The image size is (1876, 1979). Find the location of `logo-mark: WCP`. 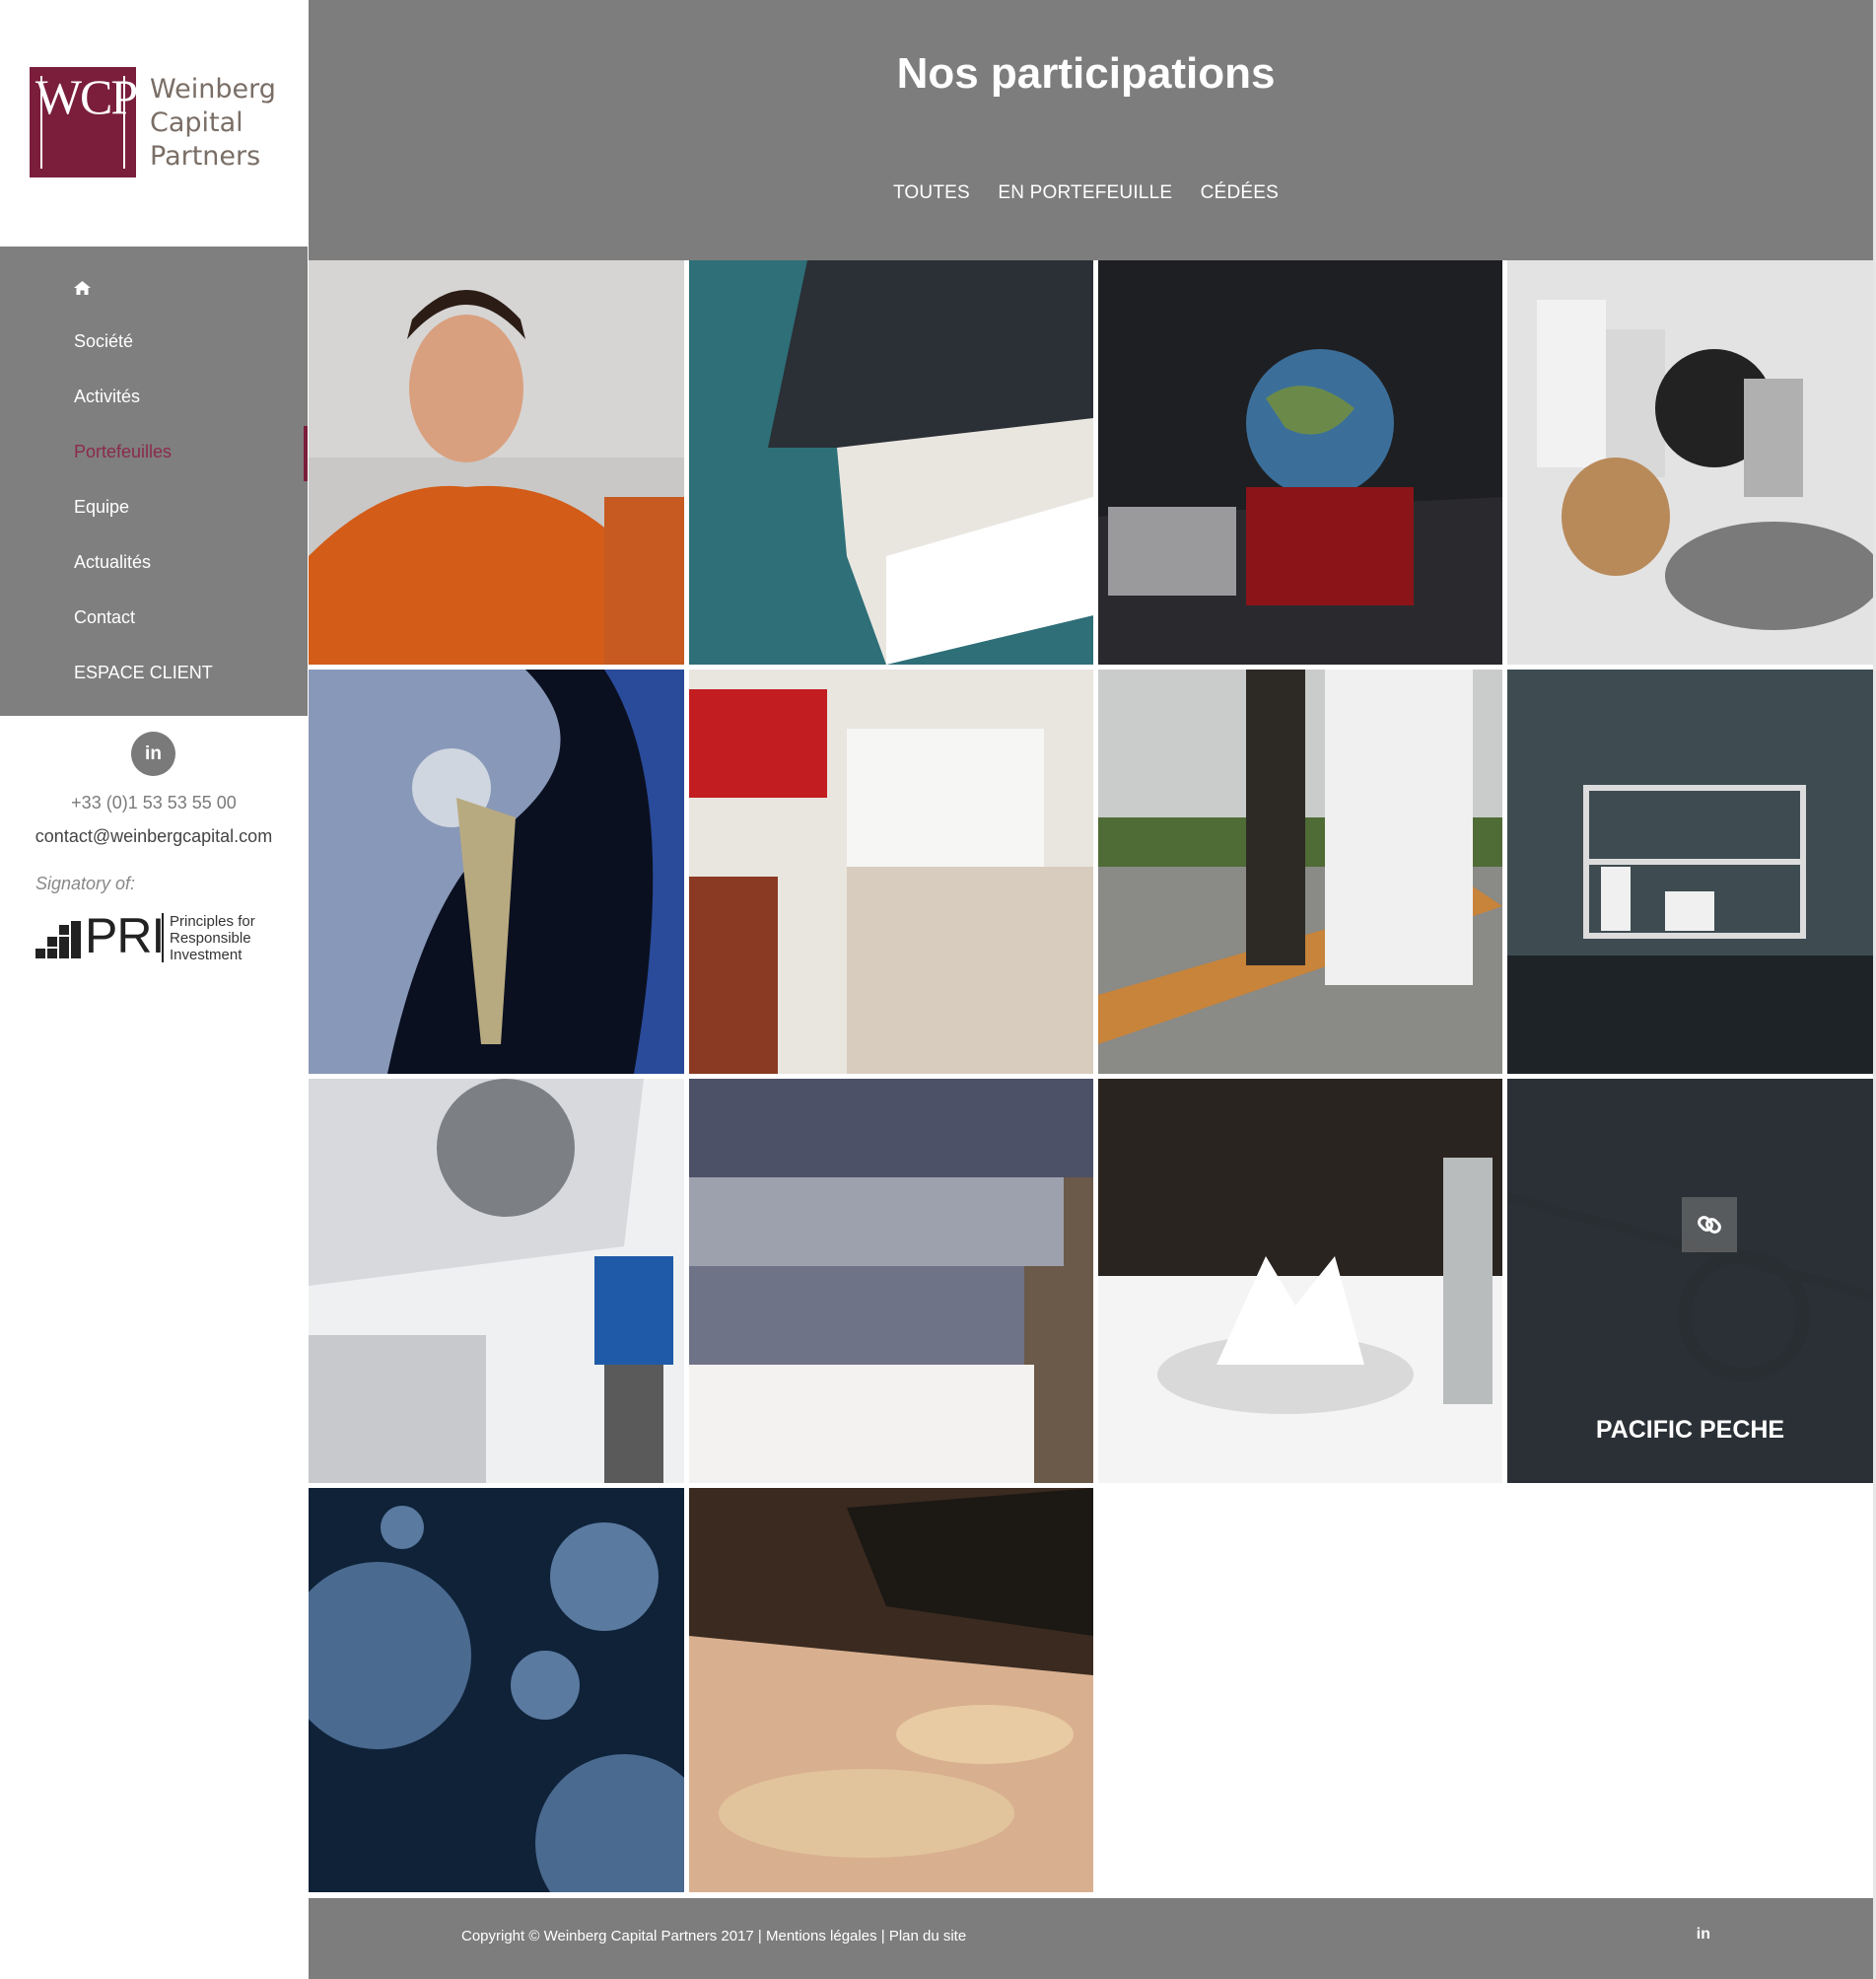

logo-mark: WCP is located at coordinates (84, 122).